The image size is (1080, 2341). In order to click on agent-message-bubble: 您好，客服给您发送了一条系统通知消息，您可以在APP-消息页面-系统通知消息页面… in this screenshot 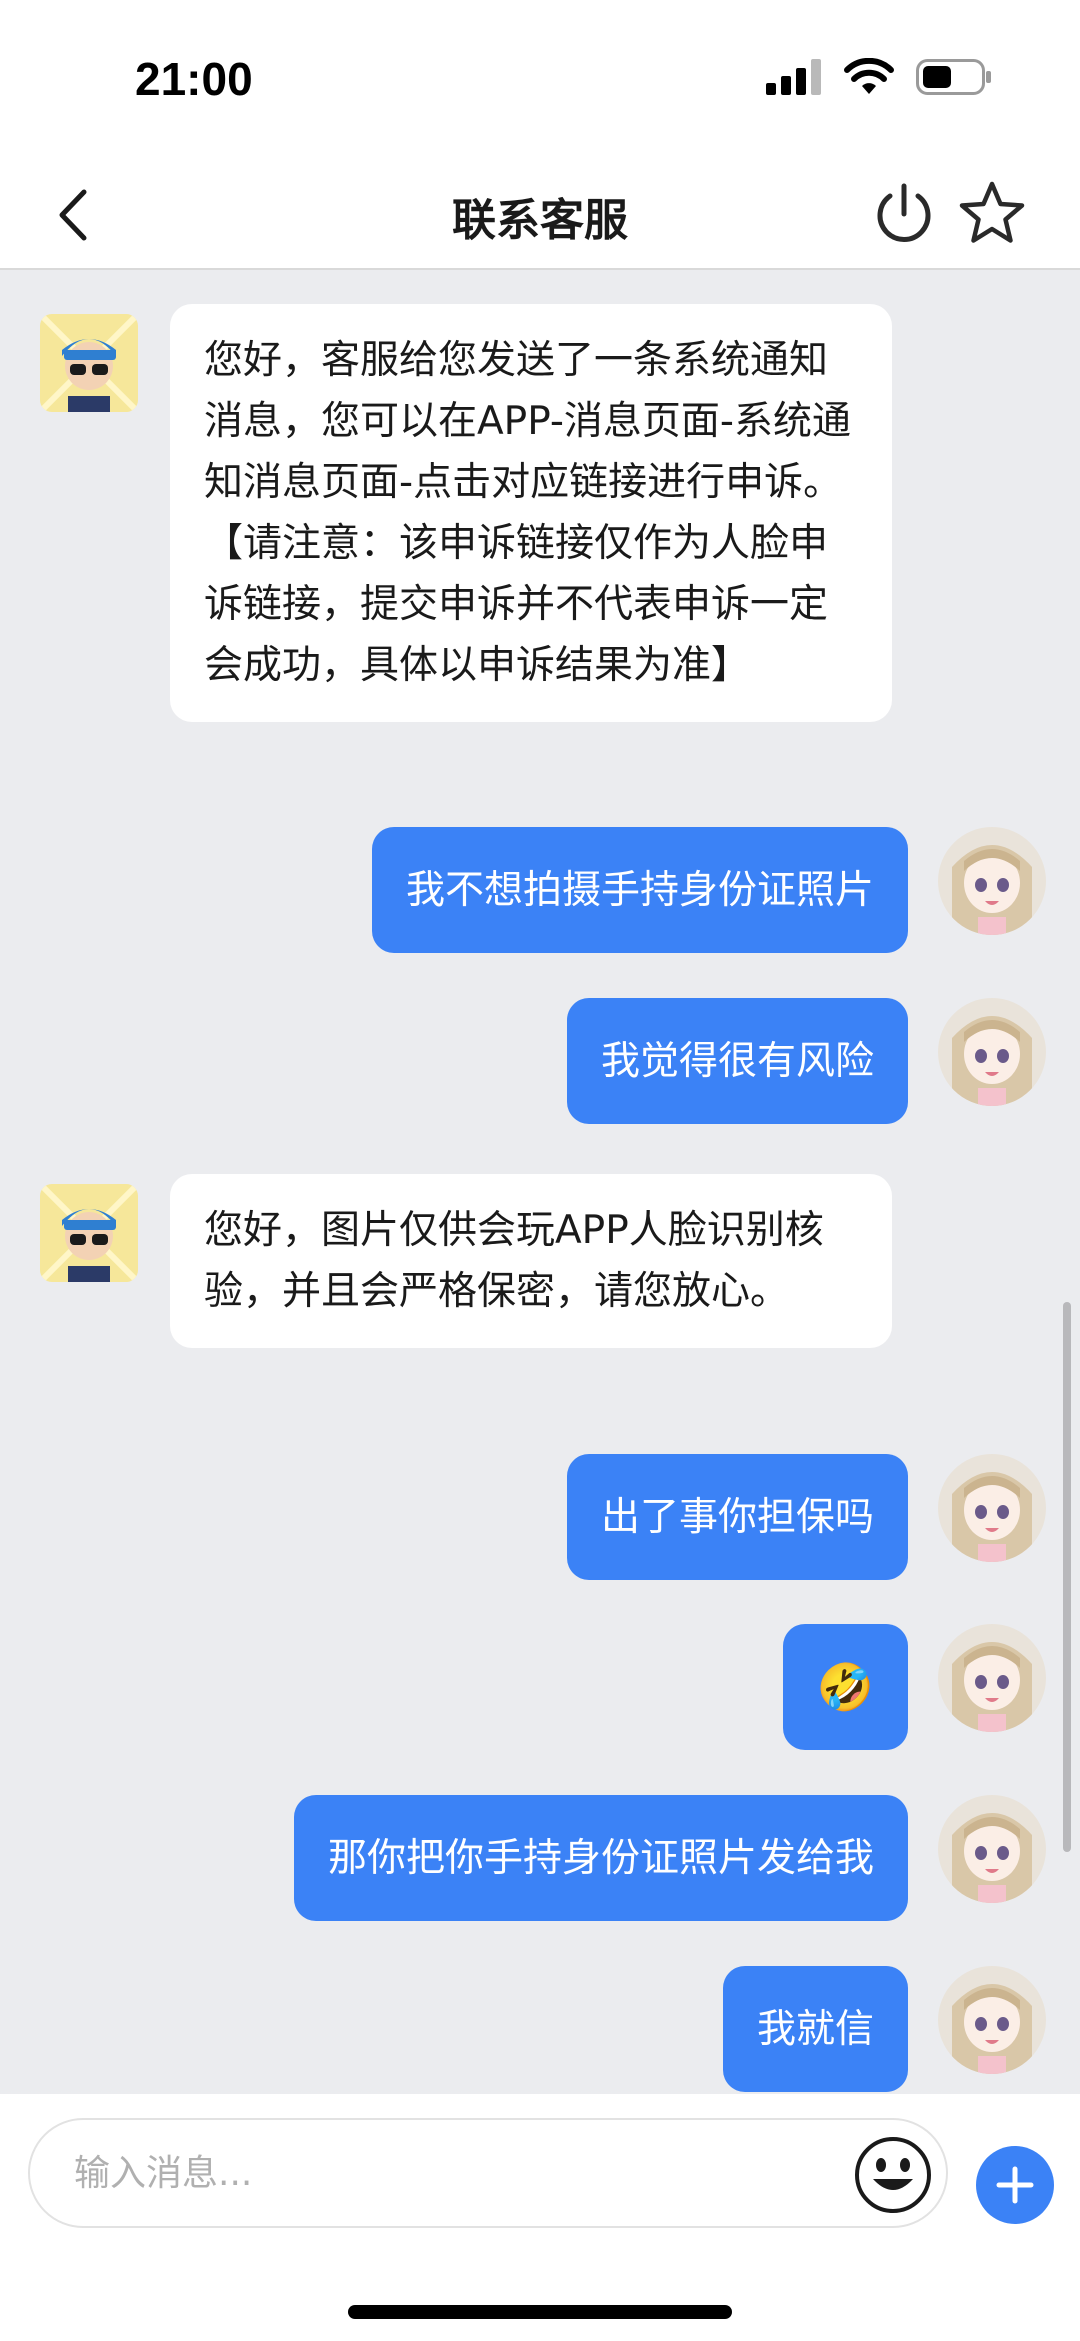, I will do `click(531, 513)`.